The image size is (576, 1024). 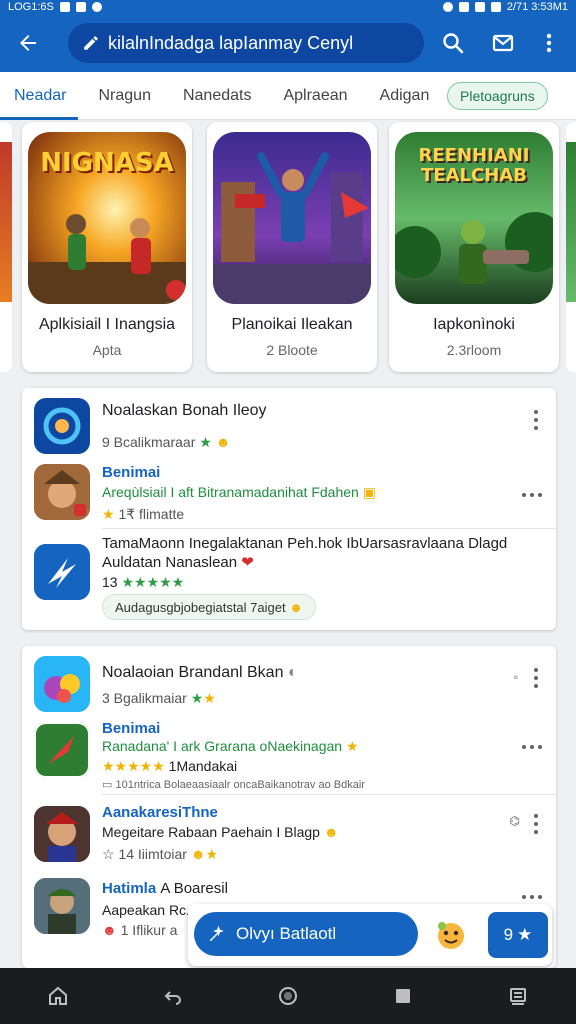 What do you see at coordinates (289, 429) in the screenshot?
I see `list-item: Noalaskan Bonah Ileoy 9 Bcalikmaraar ★ ☻` at bounding box center [289, 429].